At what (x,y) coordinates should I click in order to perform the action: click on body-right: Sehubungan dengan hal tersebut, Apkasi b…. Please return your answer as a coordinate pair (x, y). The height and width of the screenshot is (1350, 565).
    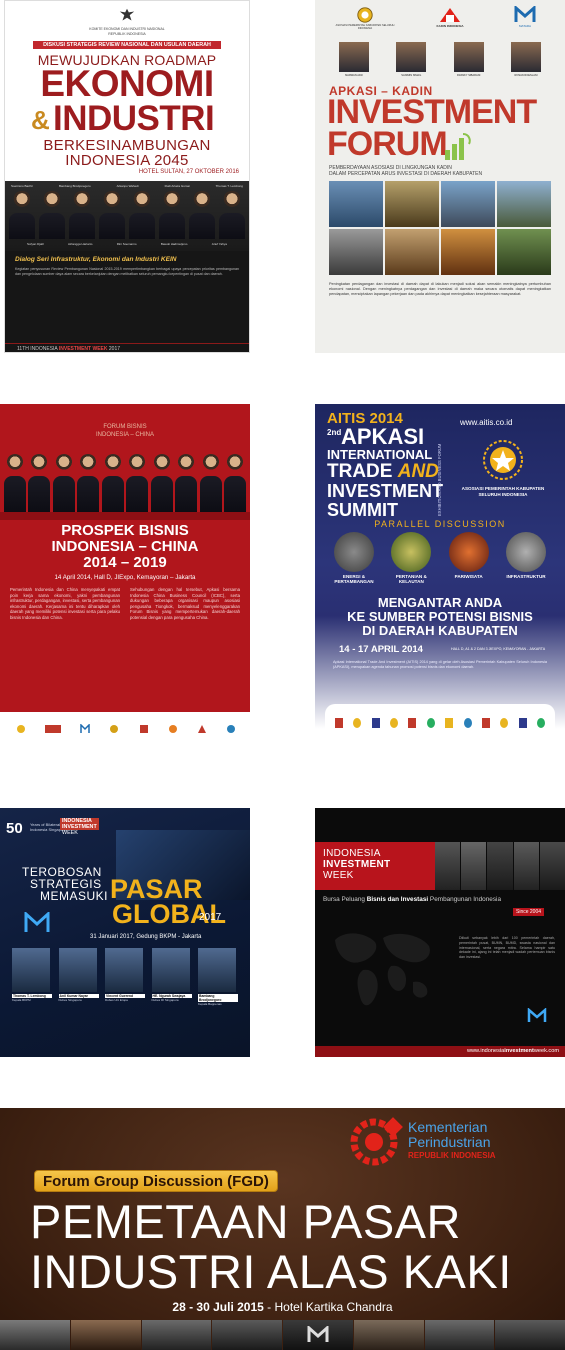
    Looking at the image, I should click on (185, 603).